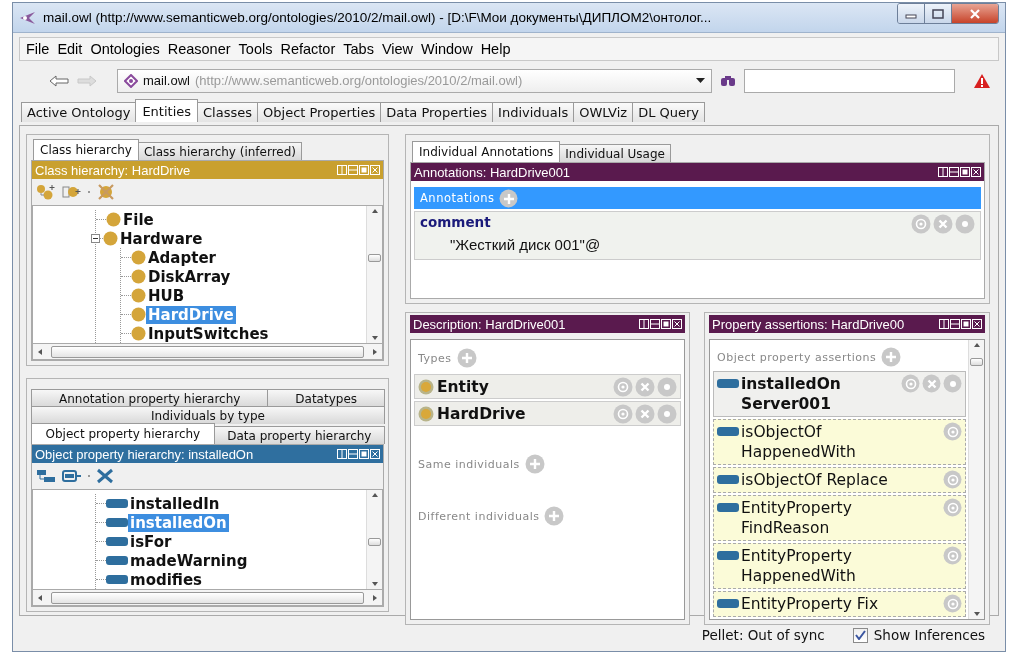  What do you see at coordinates (199, 49) in the screenshot?
I see `menu-item: Reasoner` at bounding box center [199, 49].